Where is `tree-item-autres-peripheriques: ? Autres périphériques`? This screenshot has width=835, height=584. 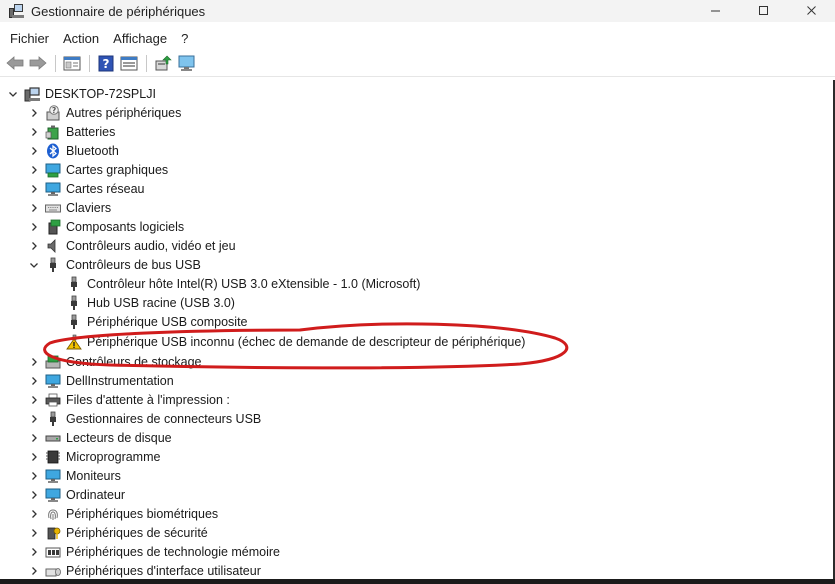 tree-item-autres-peripheriques: ? Autres périphériques is located at coordinates (105, 112).